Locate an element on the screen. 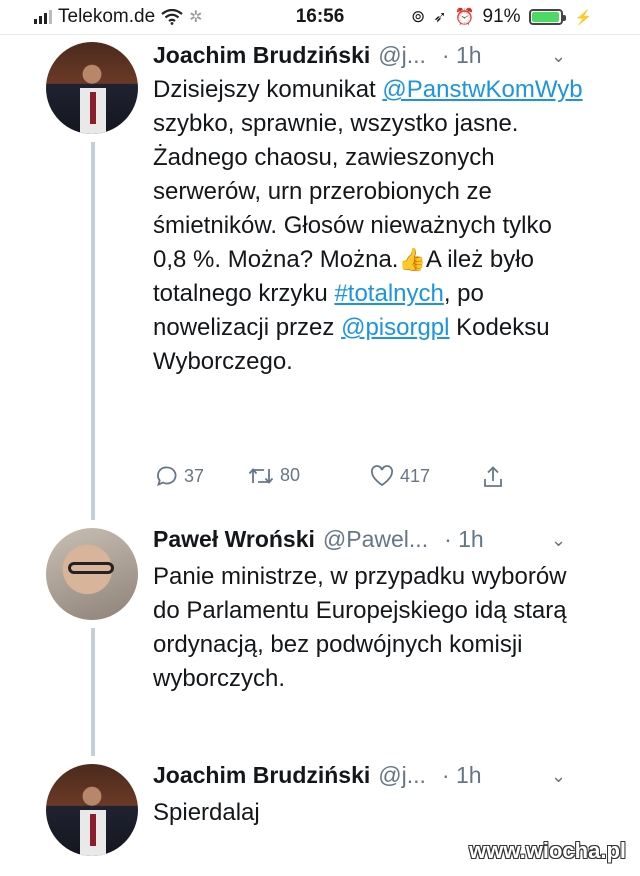 This screenshot has height=876, width=640. share-button is located at coordinates (493, 477).